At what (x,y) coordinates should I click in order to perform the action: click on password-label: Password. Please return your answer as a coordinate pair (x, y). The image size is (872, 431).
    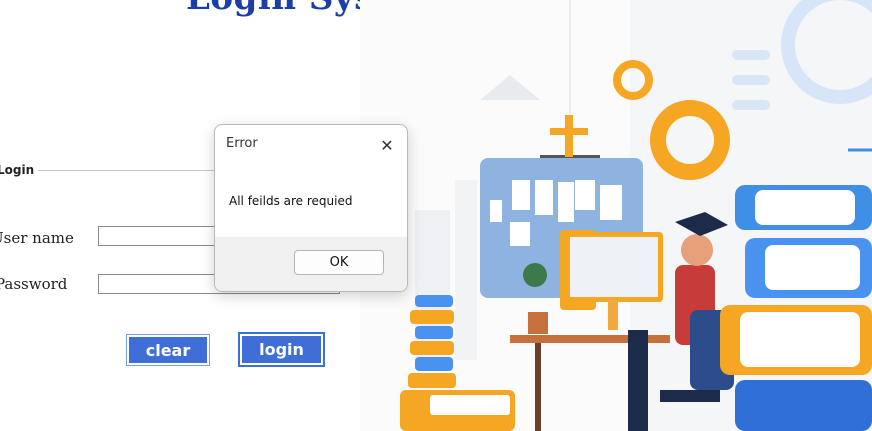
    Looking at the image, I should click on (34, 284).